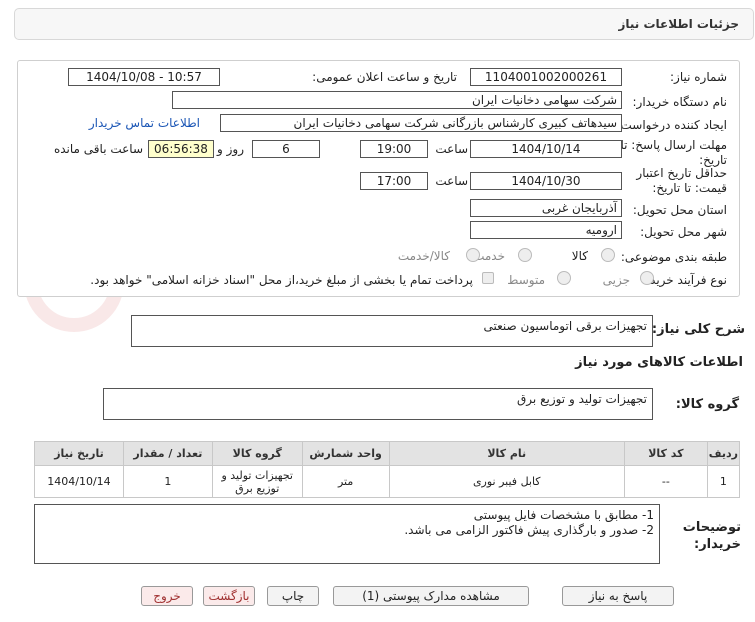 Image resolution: width=755 pixels, height=622 pixels. Describe the element at coordinates (698, 77) in the screenshot. I see `need-number-label: شماره نیاز:` at that location.